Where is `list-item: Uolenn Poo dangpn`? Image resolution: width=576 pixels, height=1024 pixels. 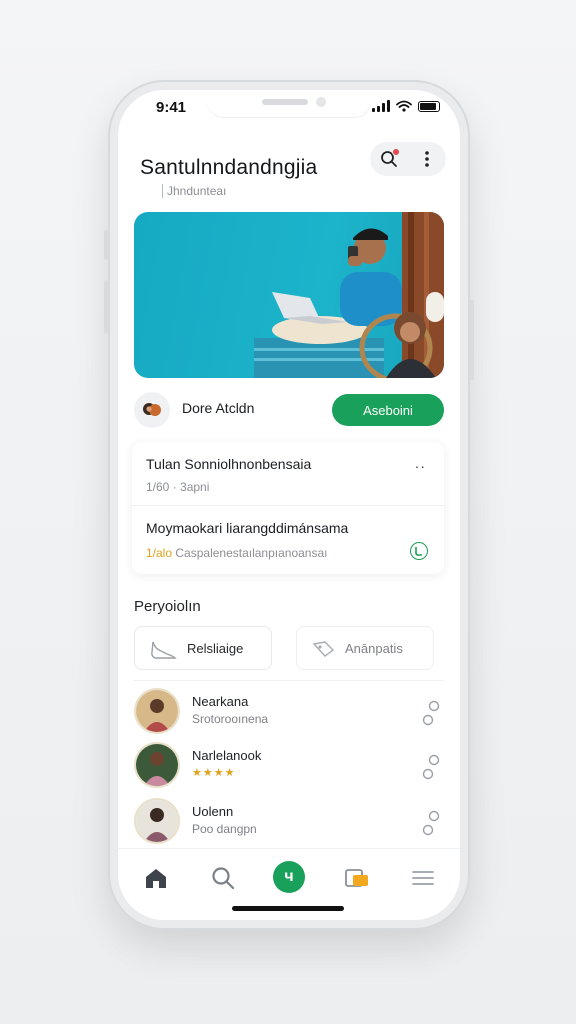 list-item: Uolenn Poo dangpn is located at coordinates (289, 822).